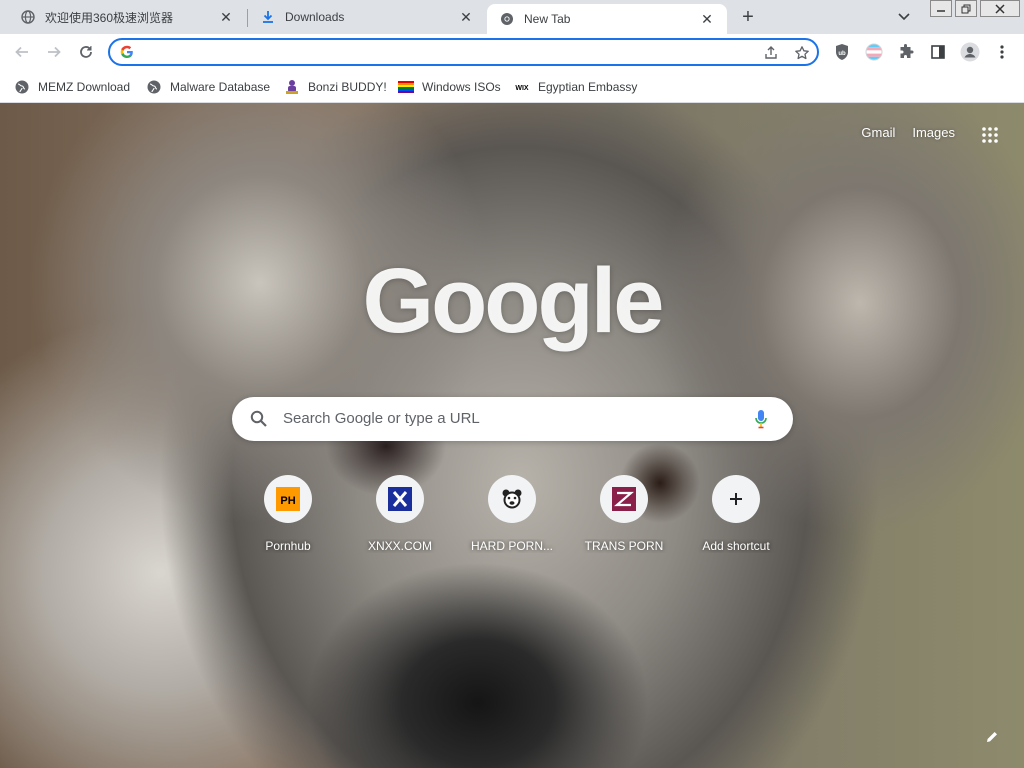 The image size is (1024, 768). I want to click on toolbar: ub, so click(512, 52).